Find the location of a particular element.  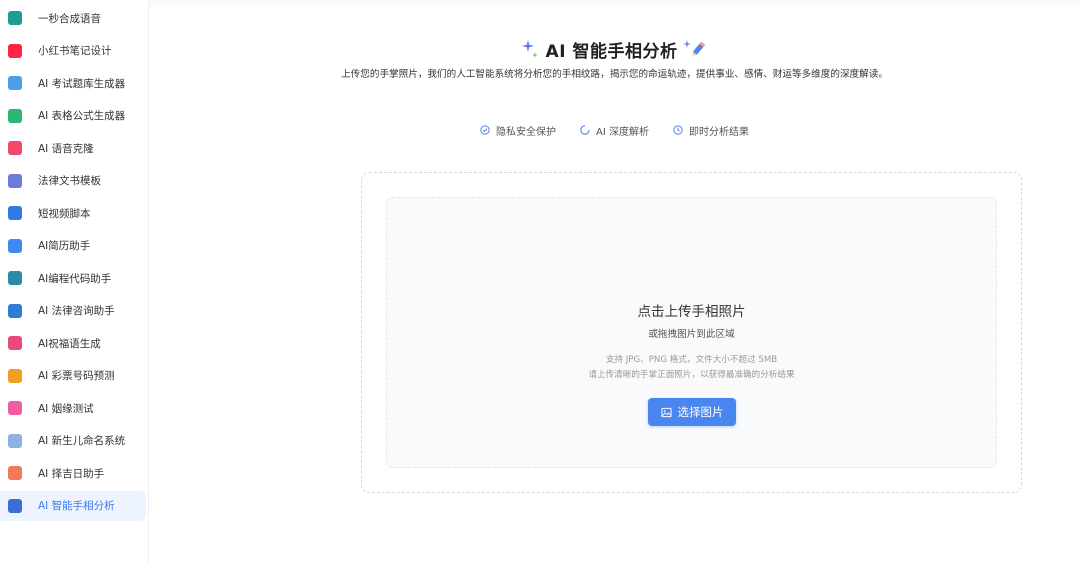

select-image-label: 选择图片 is located at coordinates (700, 412).